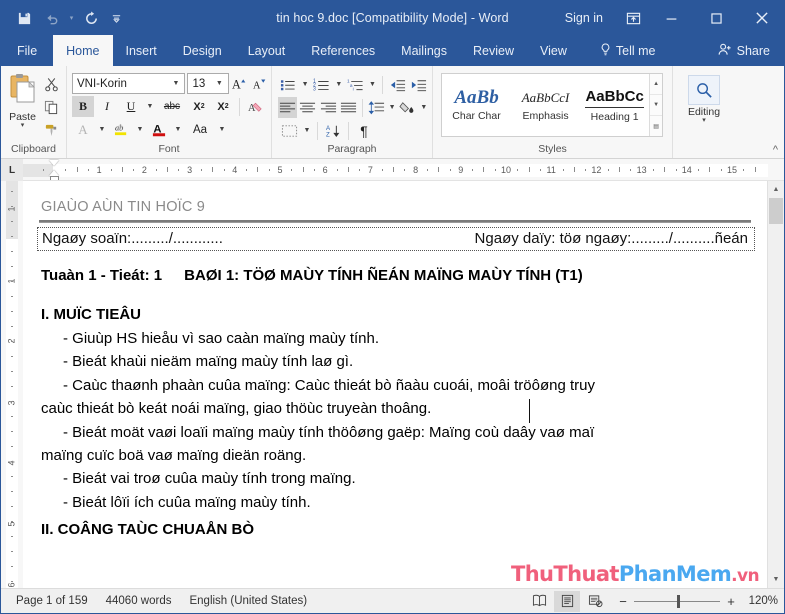  What do you see at coordinates (248, 601) in the screenshot?
I see `language-indicator: English (United States)` at bounding box center [248, 601].